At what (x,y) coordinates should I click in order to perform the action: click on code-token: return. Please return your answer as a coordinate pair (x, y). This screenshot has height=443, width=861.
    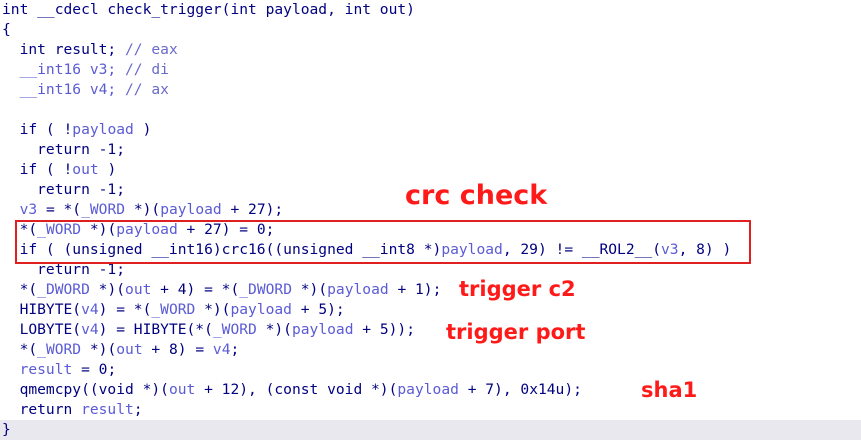
    Looking at the image, I should click on (42, 409).